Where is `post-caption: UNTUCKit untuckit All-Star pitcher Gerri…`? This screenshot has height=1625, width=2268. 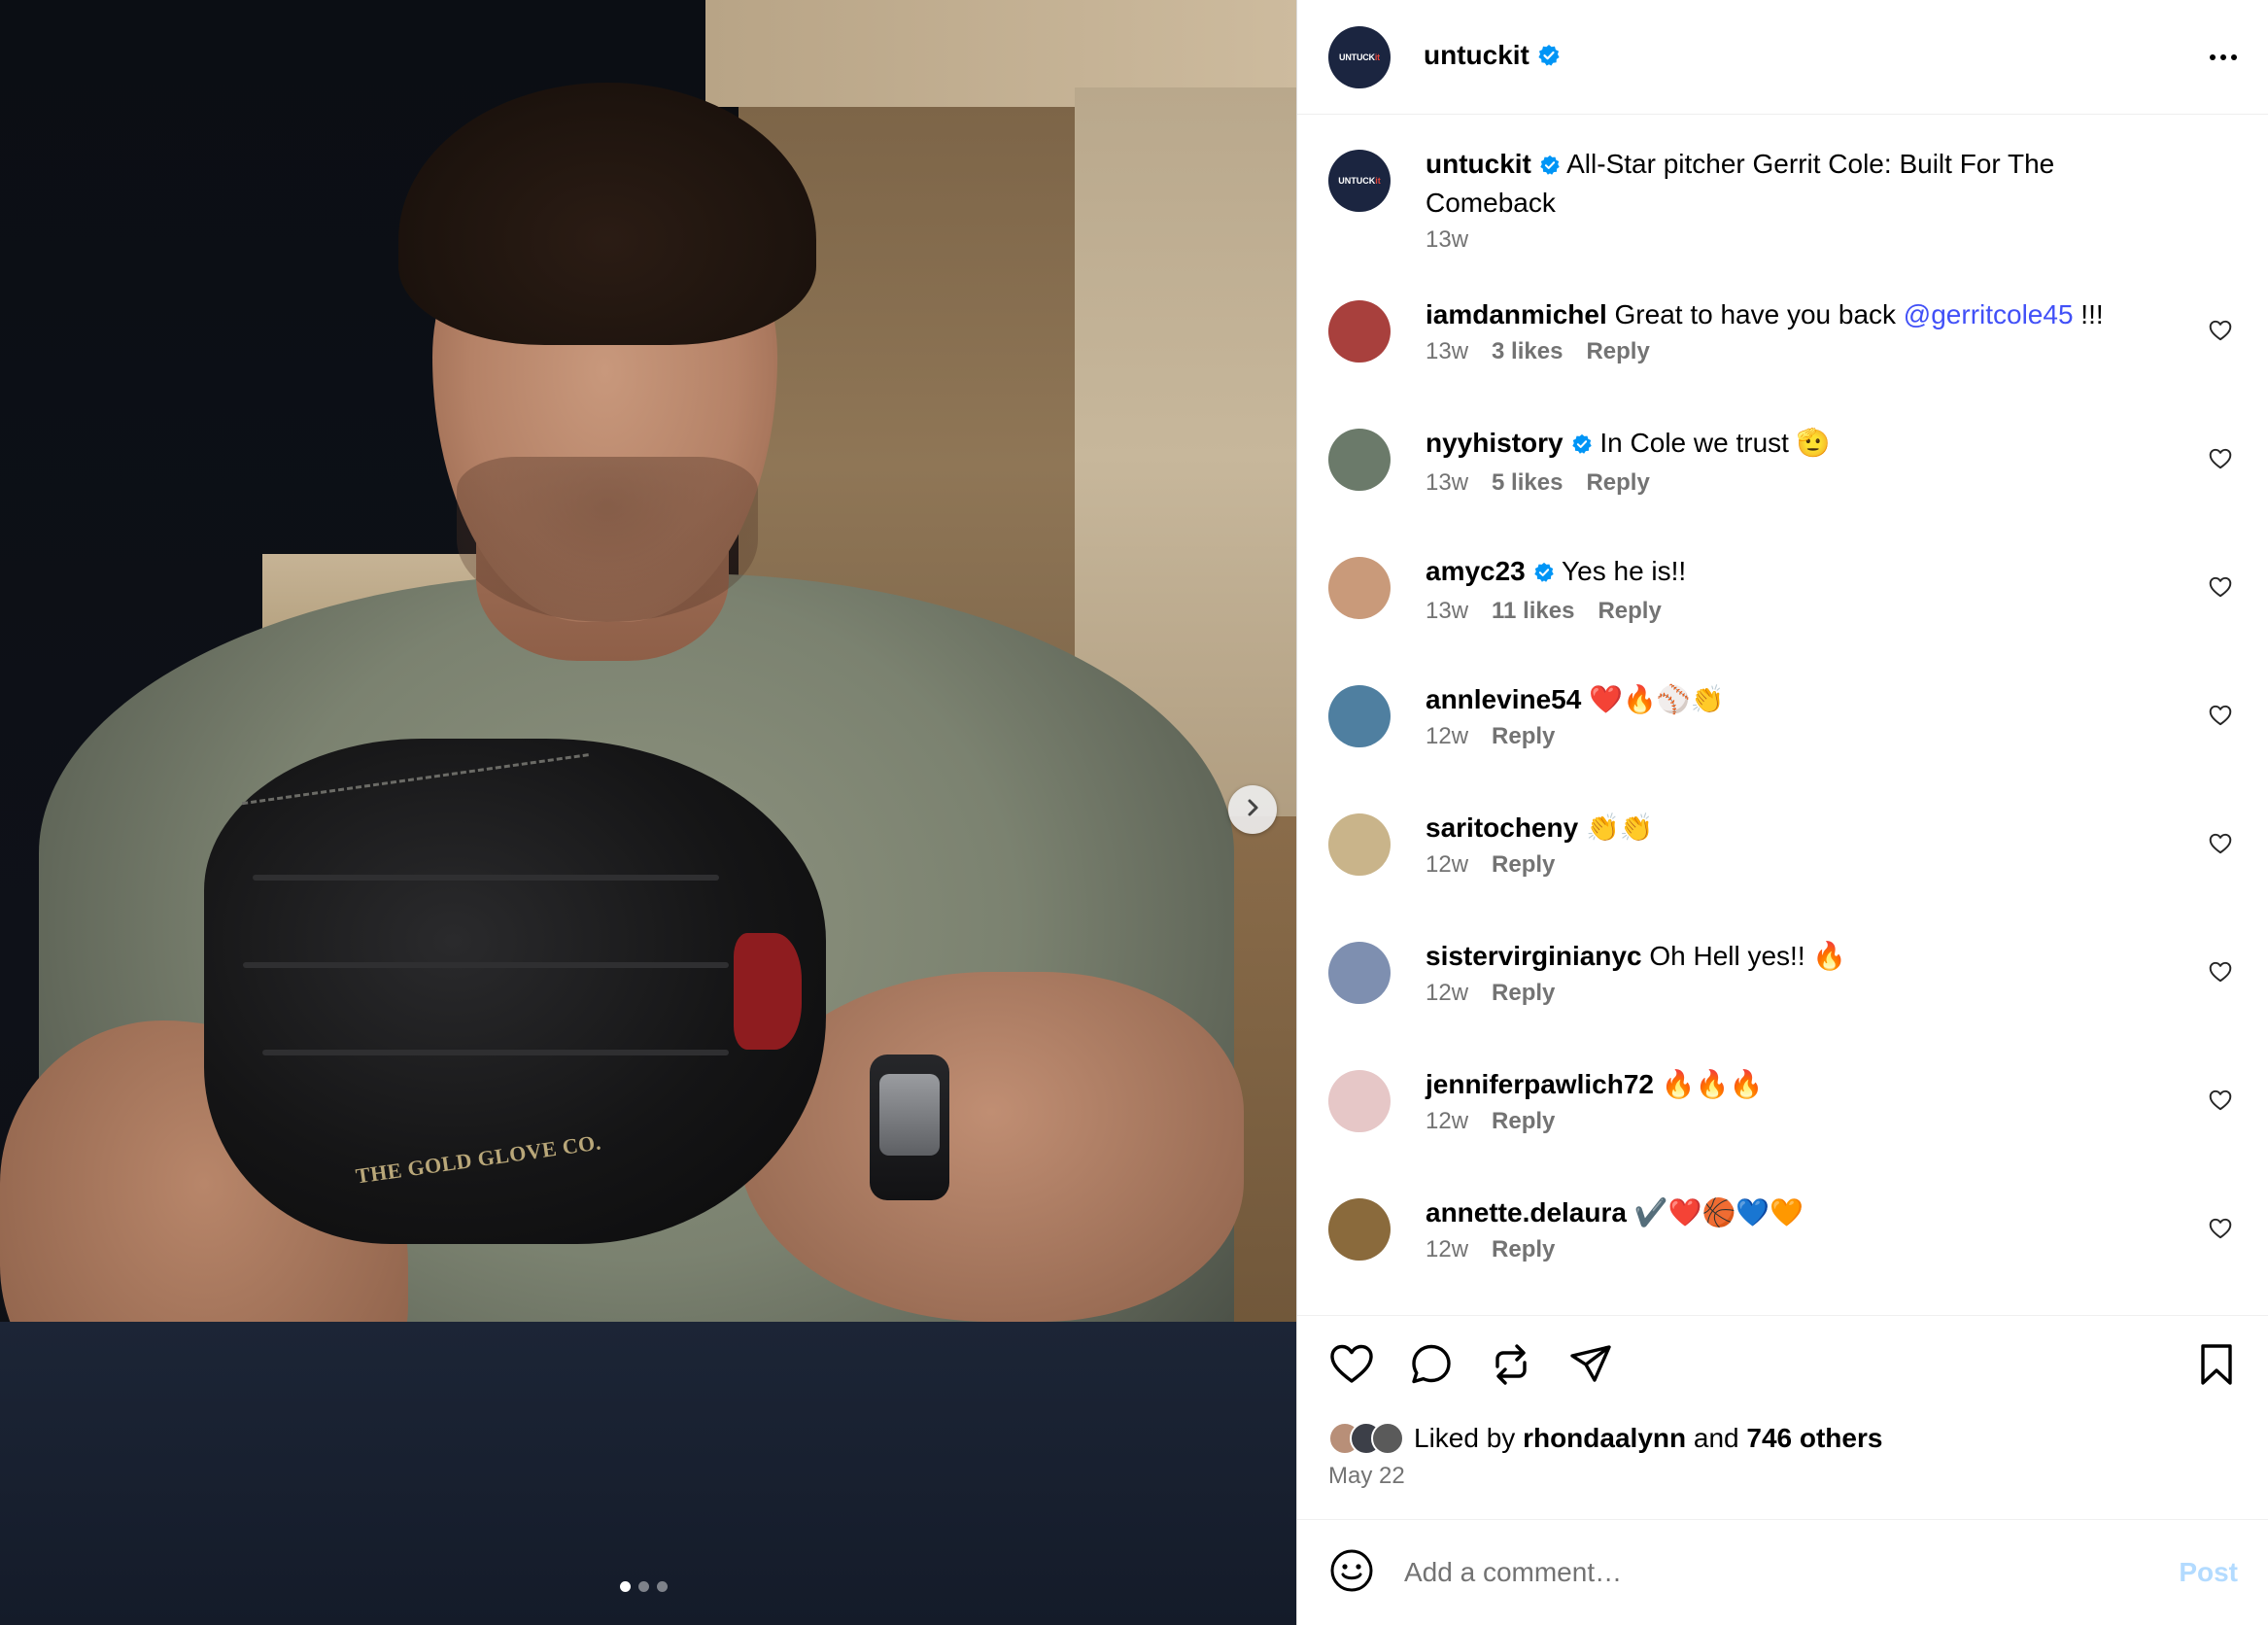 post-caption: UNTUCKit untuckit All-Star pitcher Gerri… is located at coordinates (1783, 200).